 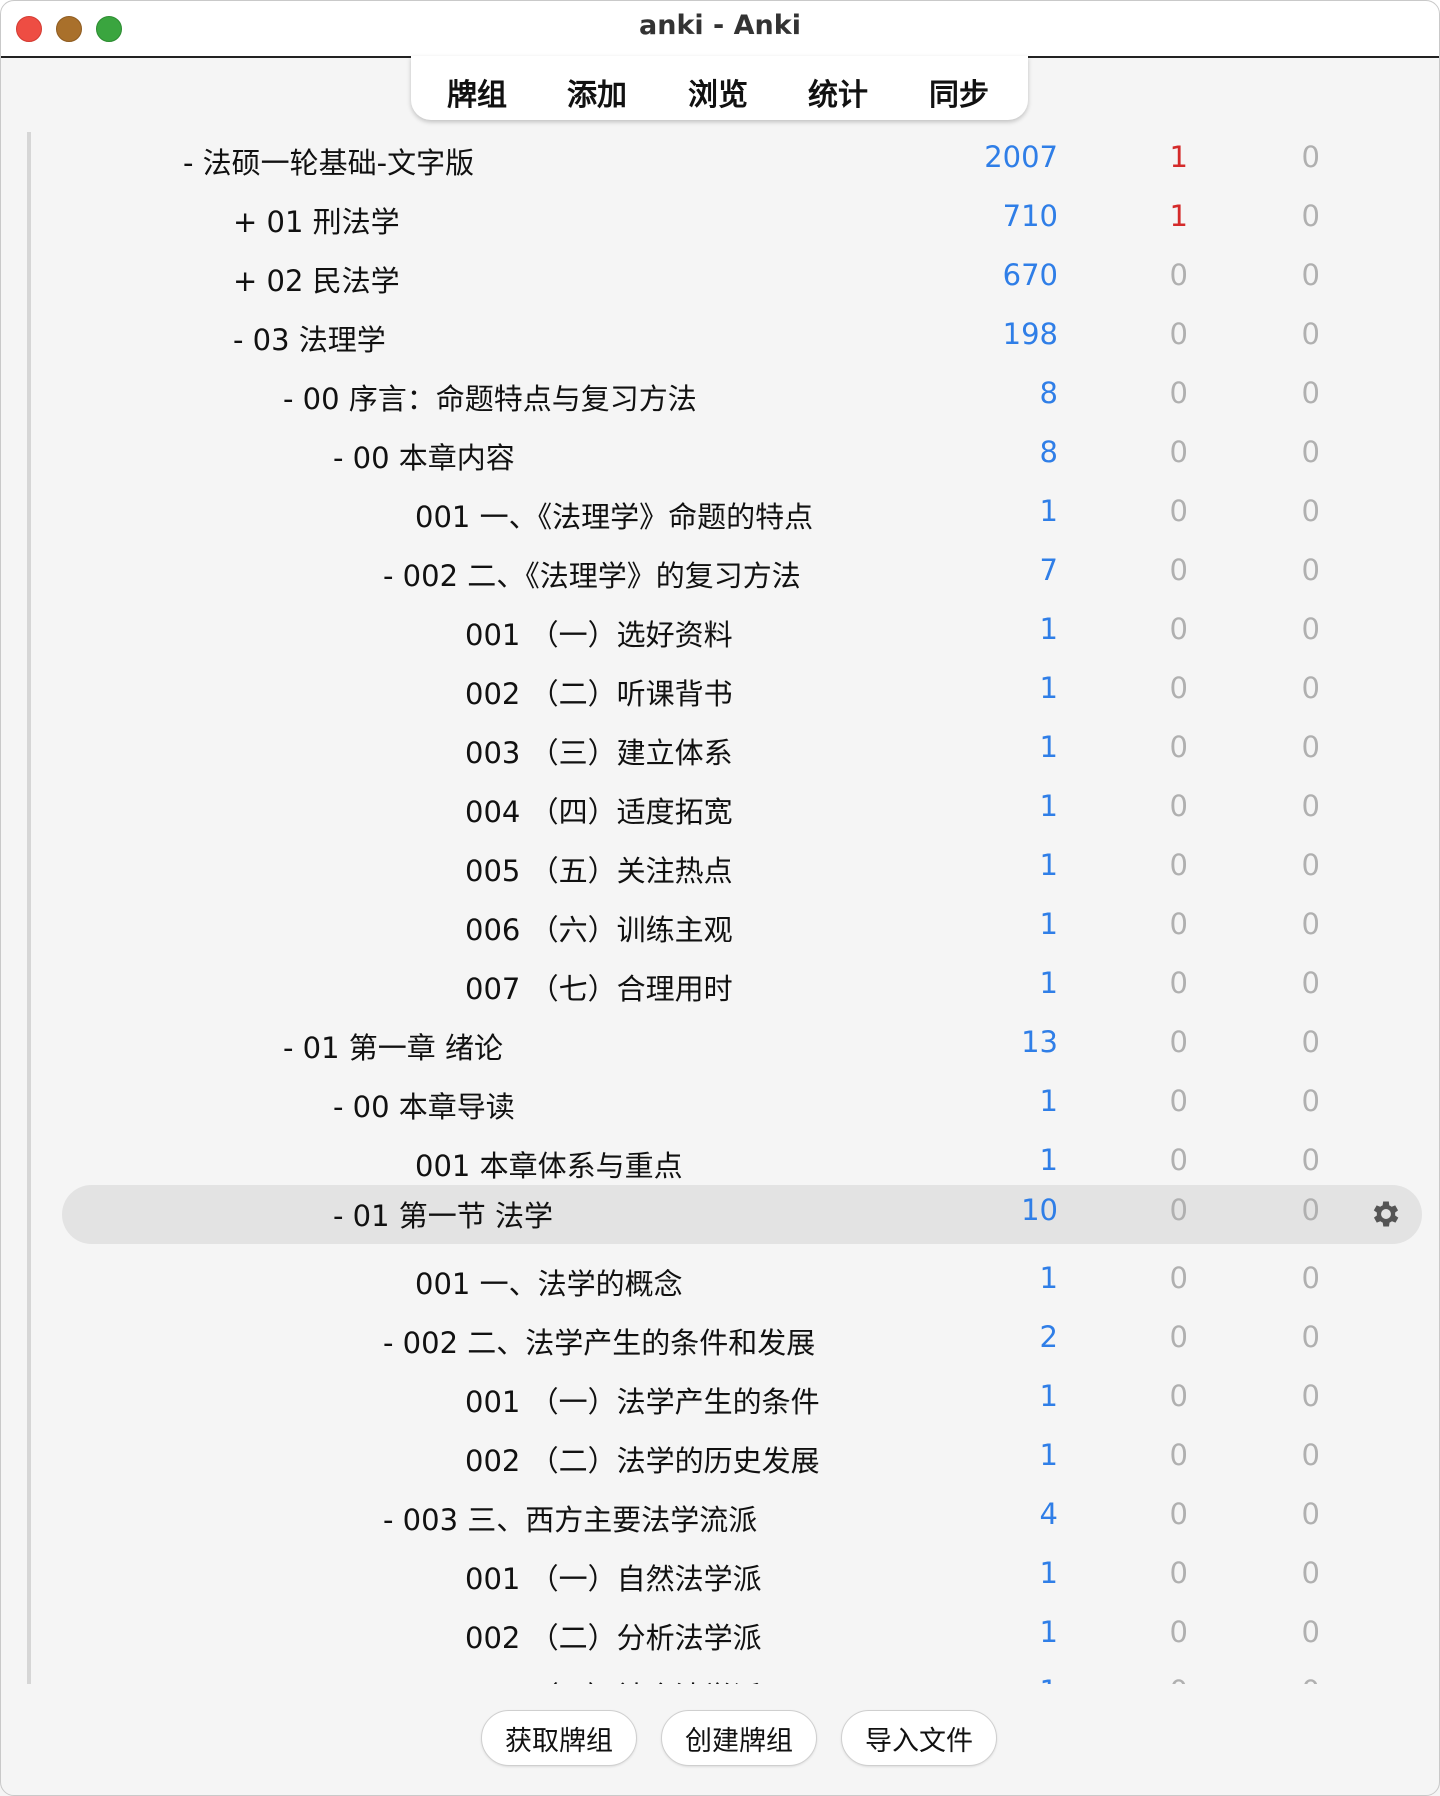 What do you see at coordinates (599, 751) in the screenshot?
I see `deck-name: 003 （三）建立体系` at bounding box center [599, 751].